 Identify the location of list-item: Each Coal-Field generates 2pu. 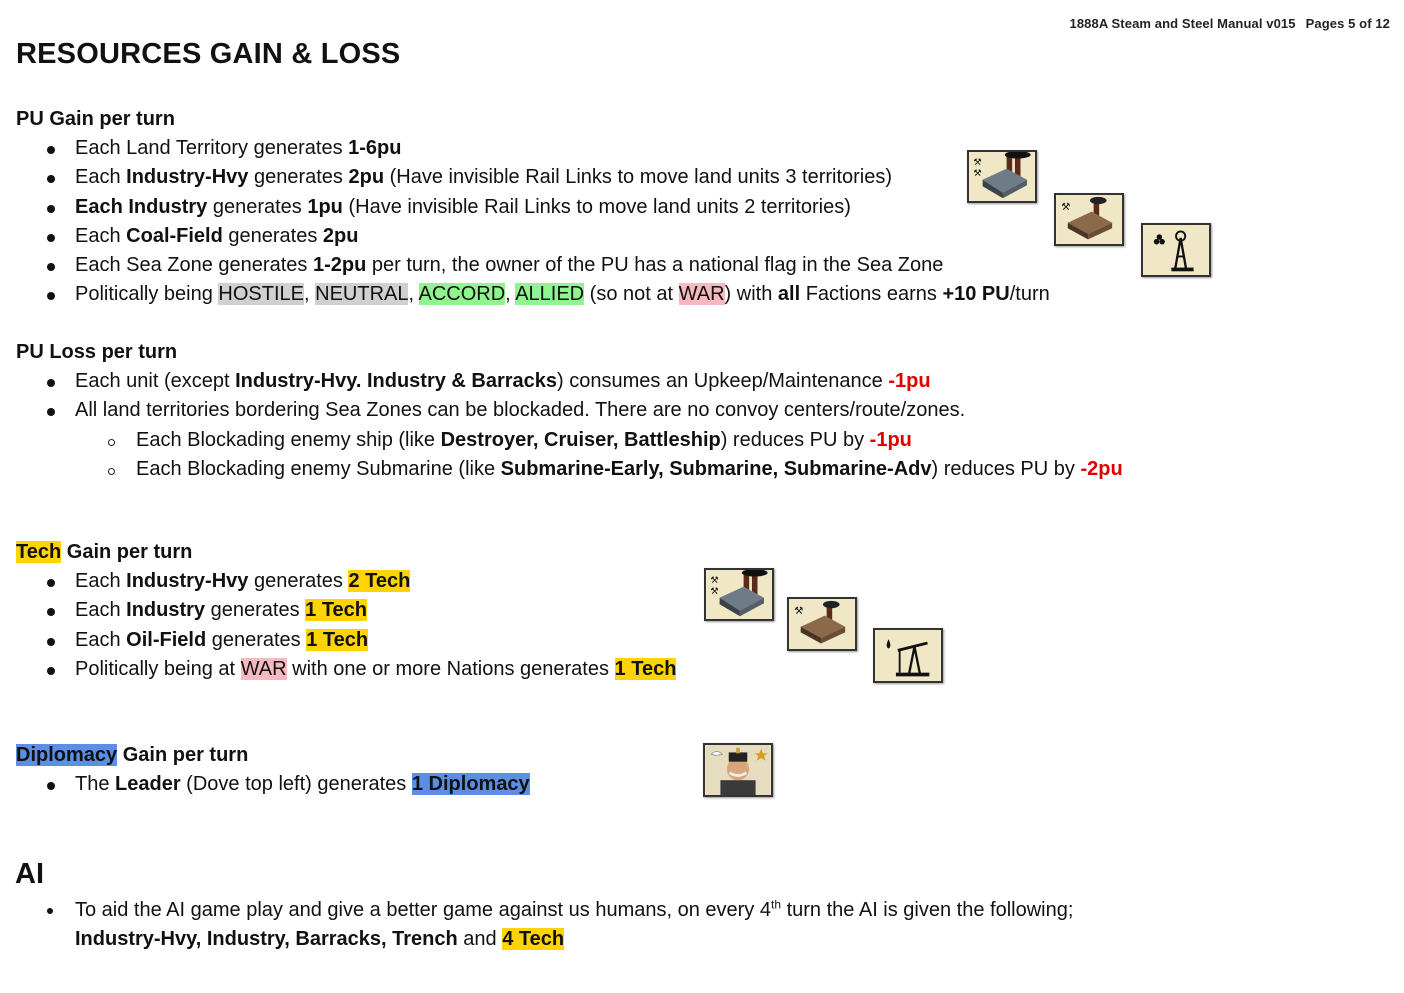
(533, 236).